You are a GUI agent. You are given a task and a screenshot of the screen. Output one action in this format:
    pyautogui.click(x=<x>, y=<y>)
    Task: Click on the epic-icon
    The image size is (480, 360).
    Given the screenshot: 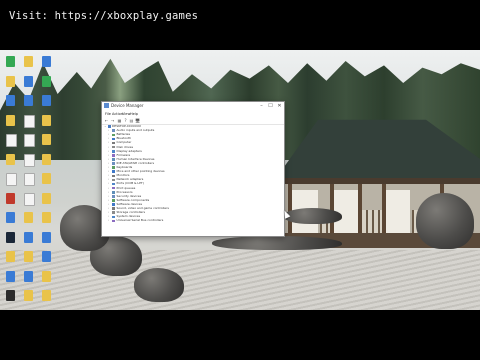 What is the action you would take?
    pyautogui.click(x=10, y=295)
    